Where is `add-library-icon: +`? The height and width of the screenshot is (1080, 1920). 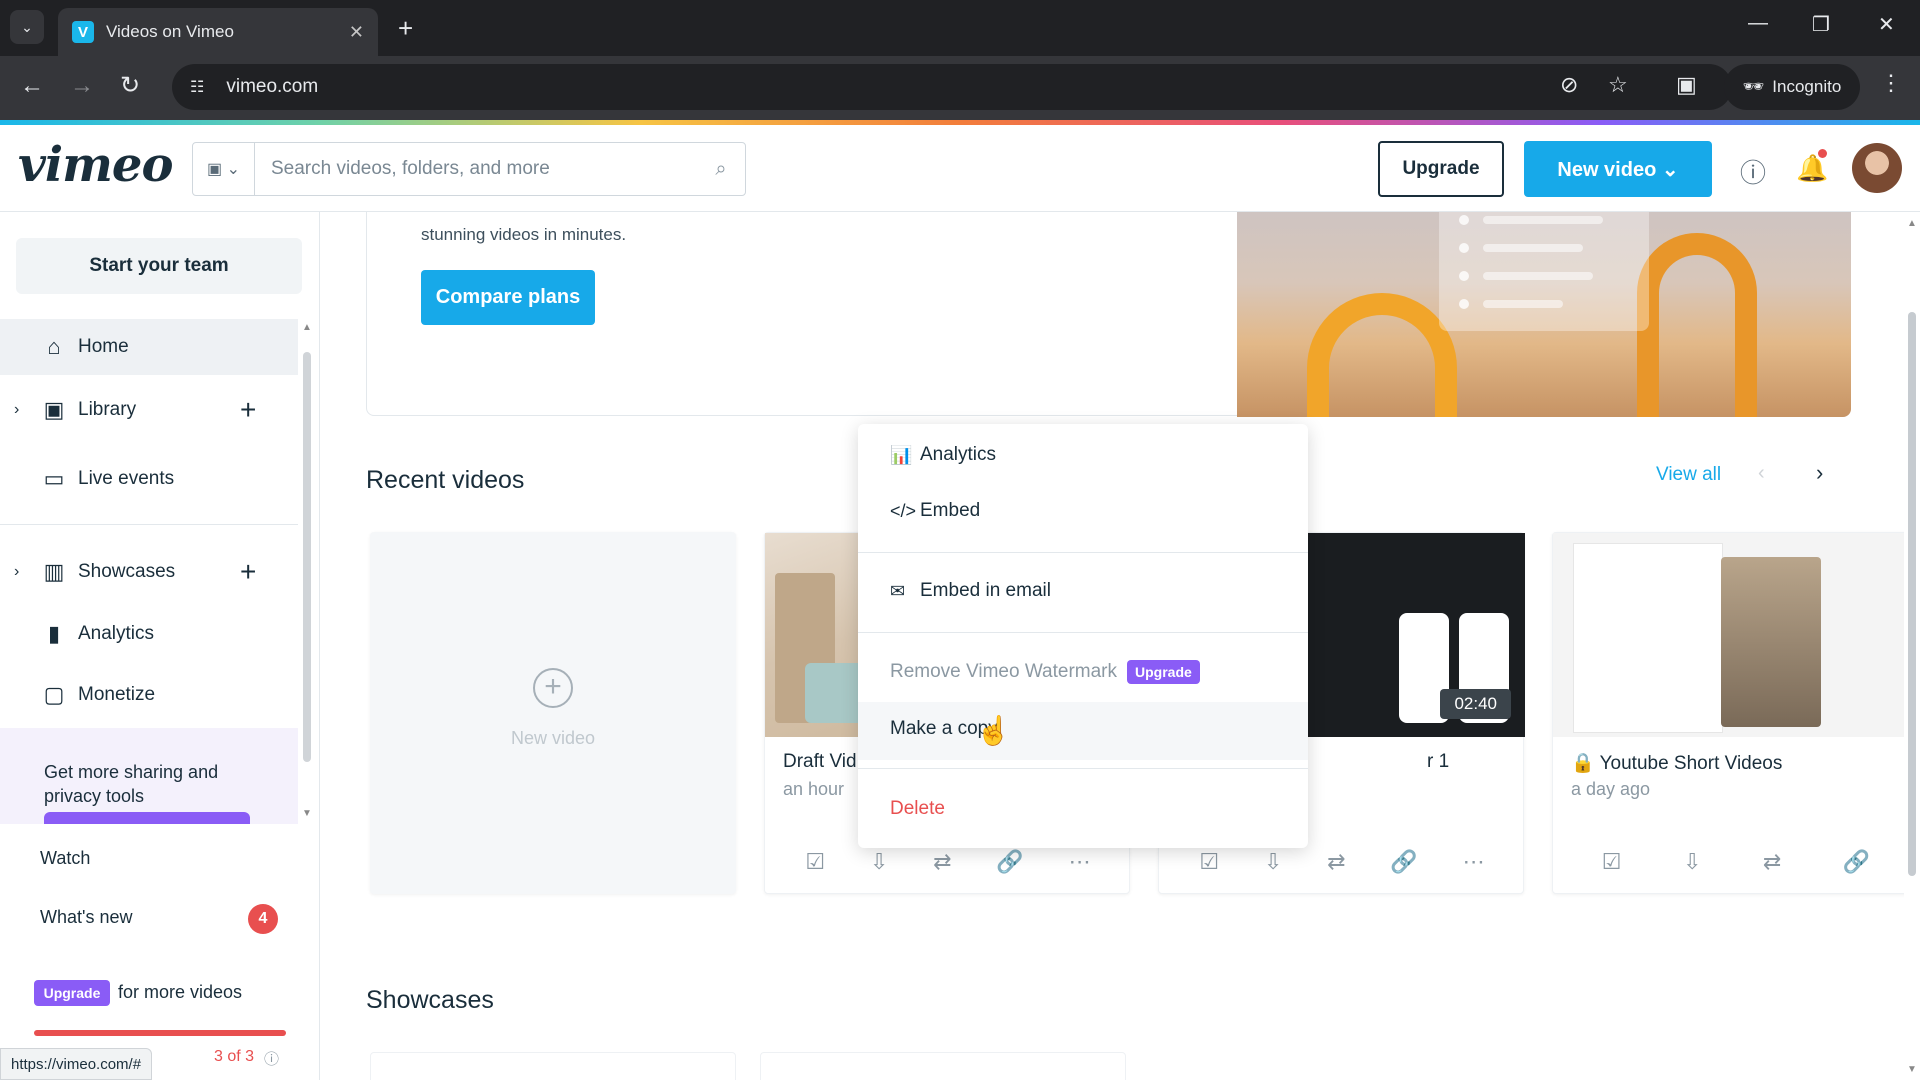 add-library-icon: + is located at coordinates (248, 410).